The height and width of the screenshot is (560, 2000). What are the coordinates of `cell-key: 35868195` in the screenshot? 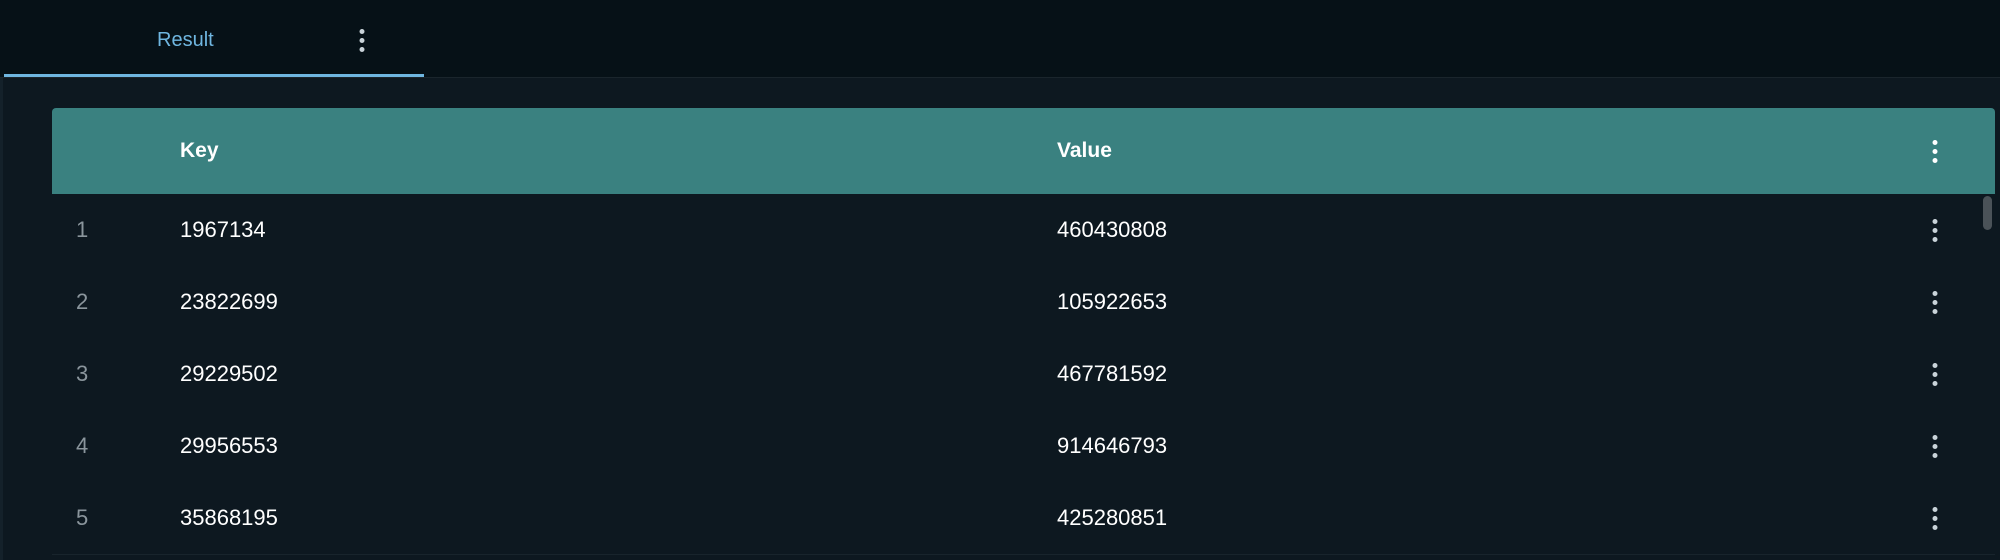 It's located at (229, 518).